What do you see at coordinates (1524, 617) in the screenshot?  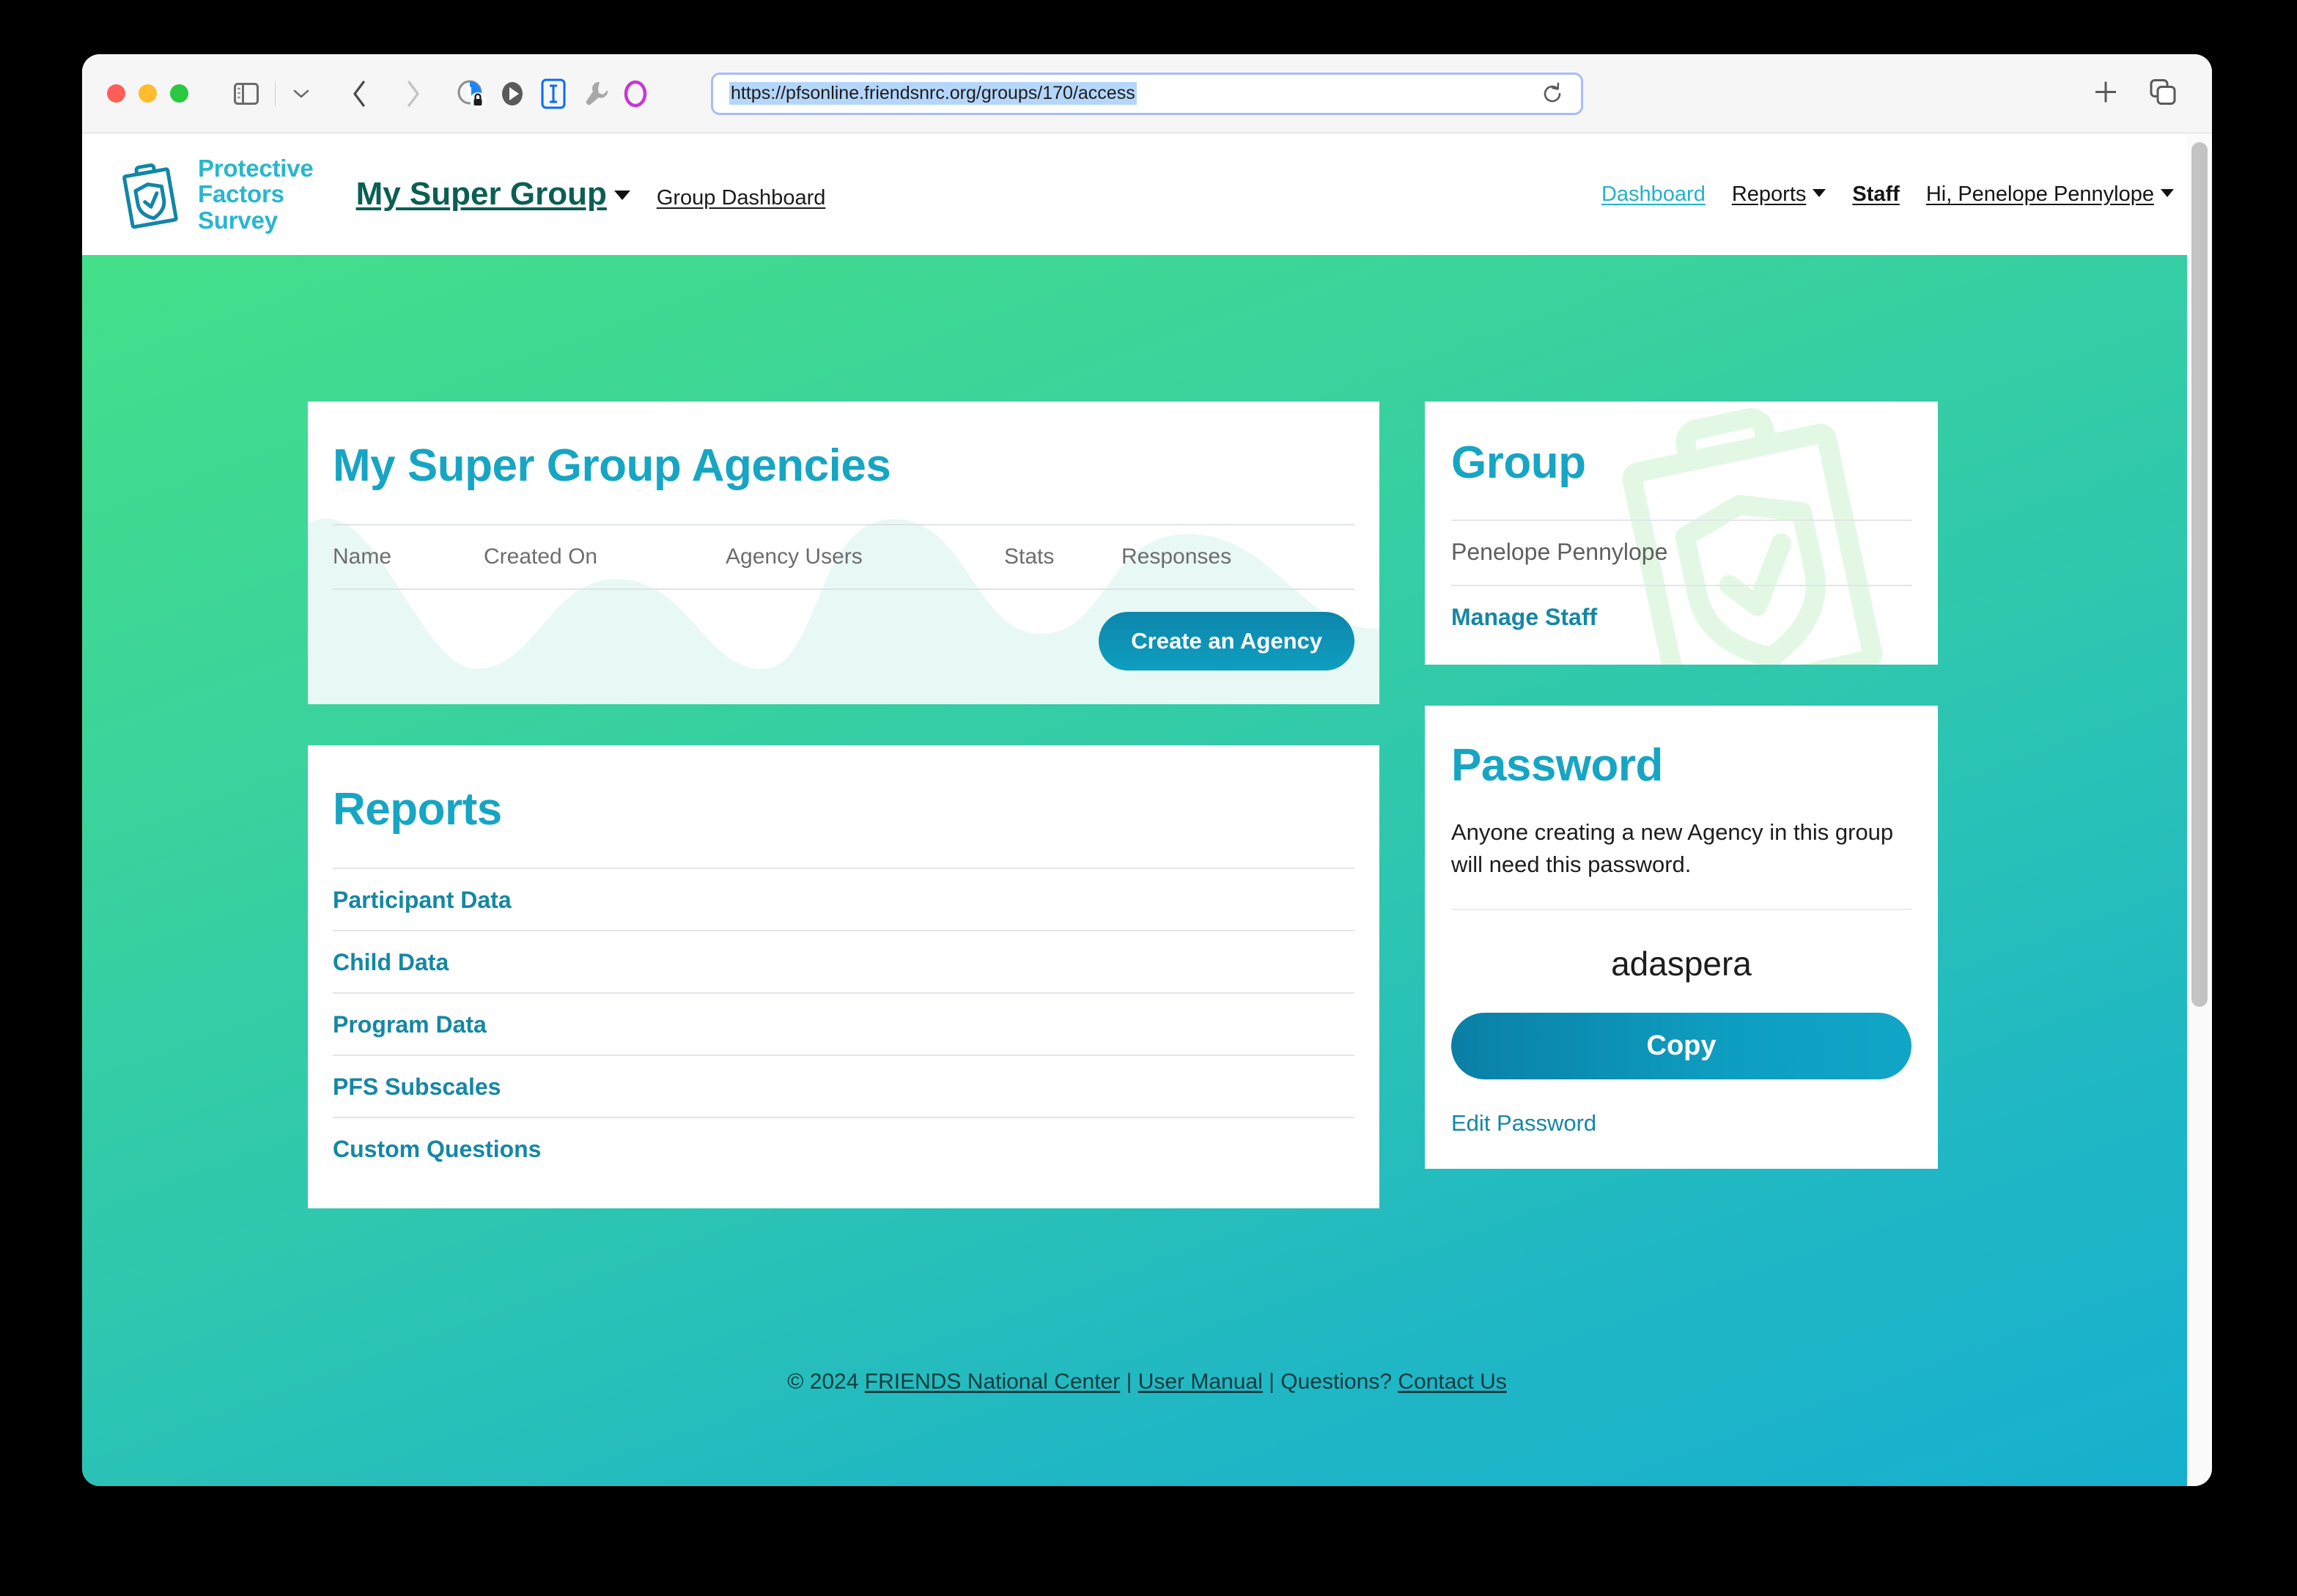 I see `manage-staff-link: Manage Staff` at bounding box center [1524, 617].